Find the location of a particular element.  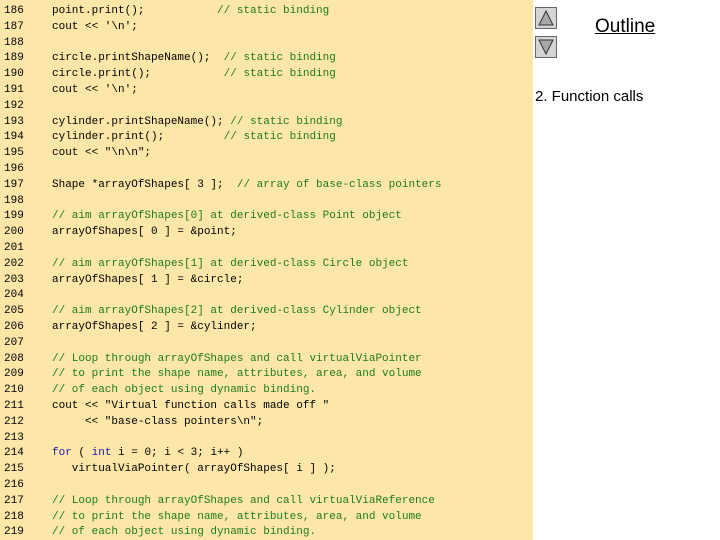

code-token: << "base-class pointers\n"; is located at coordinates (158, 421).